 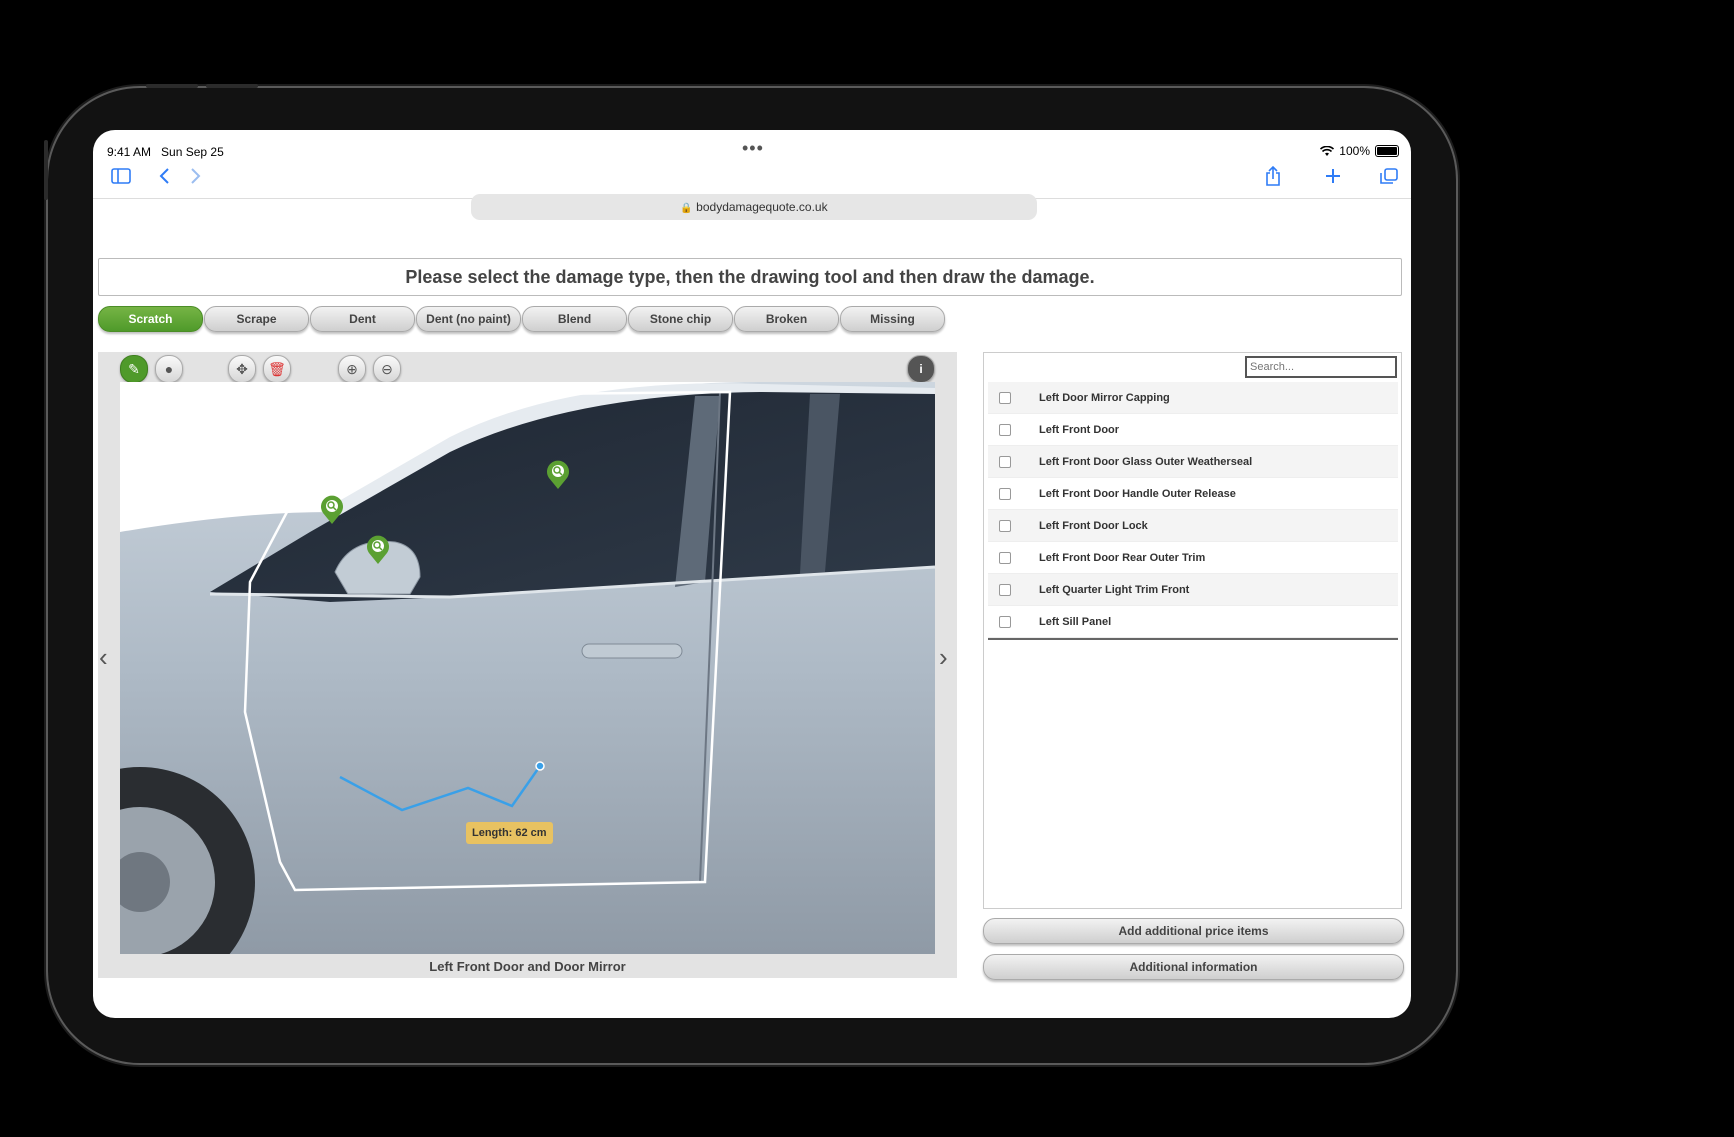 I want to click on list-item: Left Front Door Lock, so click(x=1193, y=526).